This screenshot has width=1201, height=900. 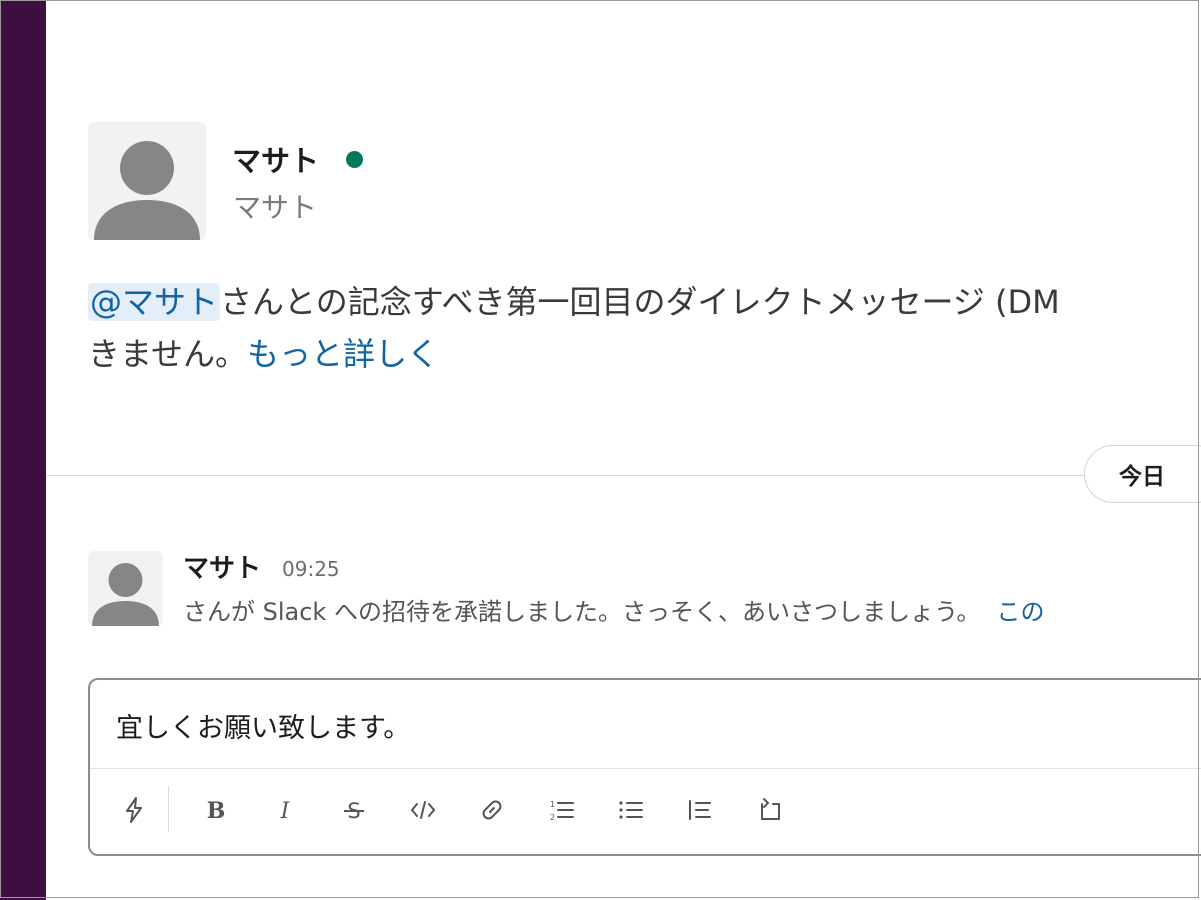 What do you see at coordinates (263, 725) in the screenshot?
I see `composer-input: 宜しくお願い致します。` at bounding box center [263, 725].